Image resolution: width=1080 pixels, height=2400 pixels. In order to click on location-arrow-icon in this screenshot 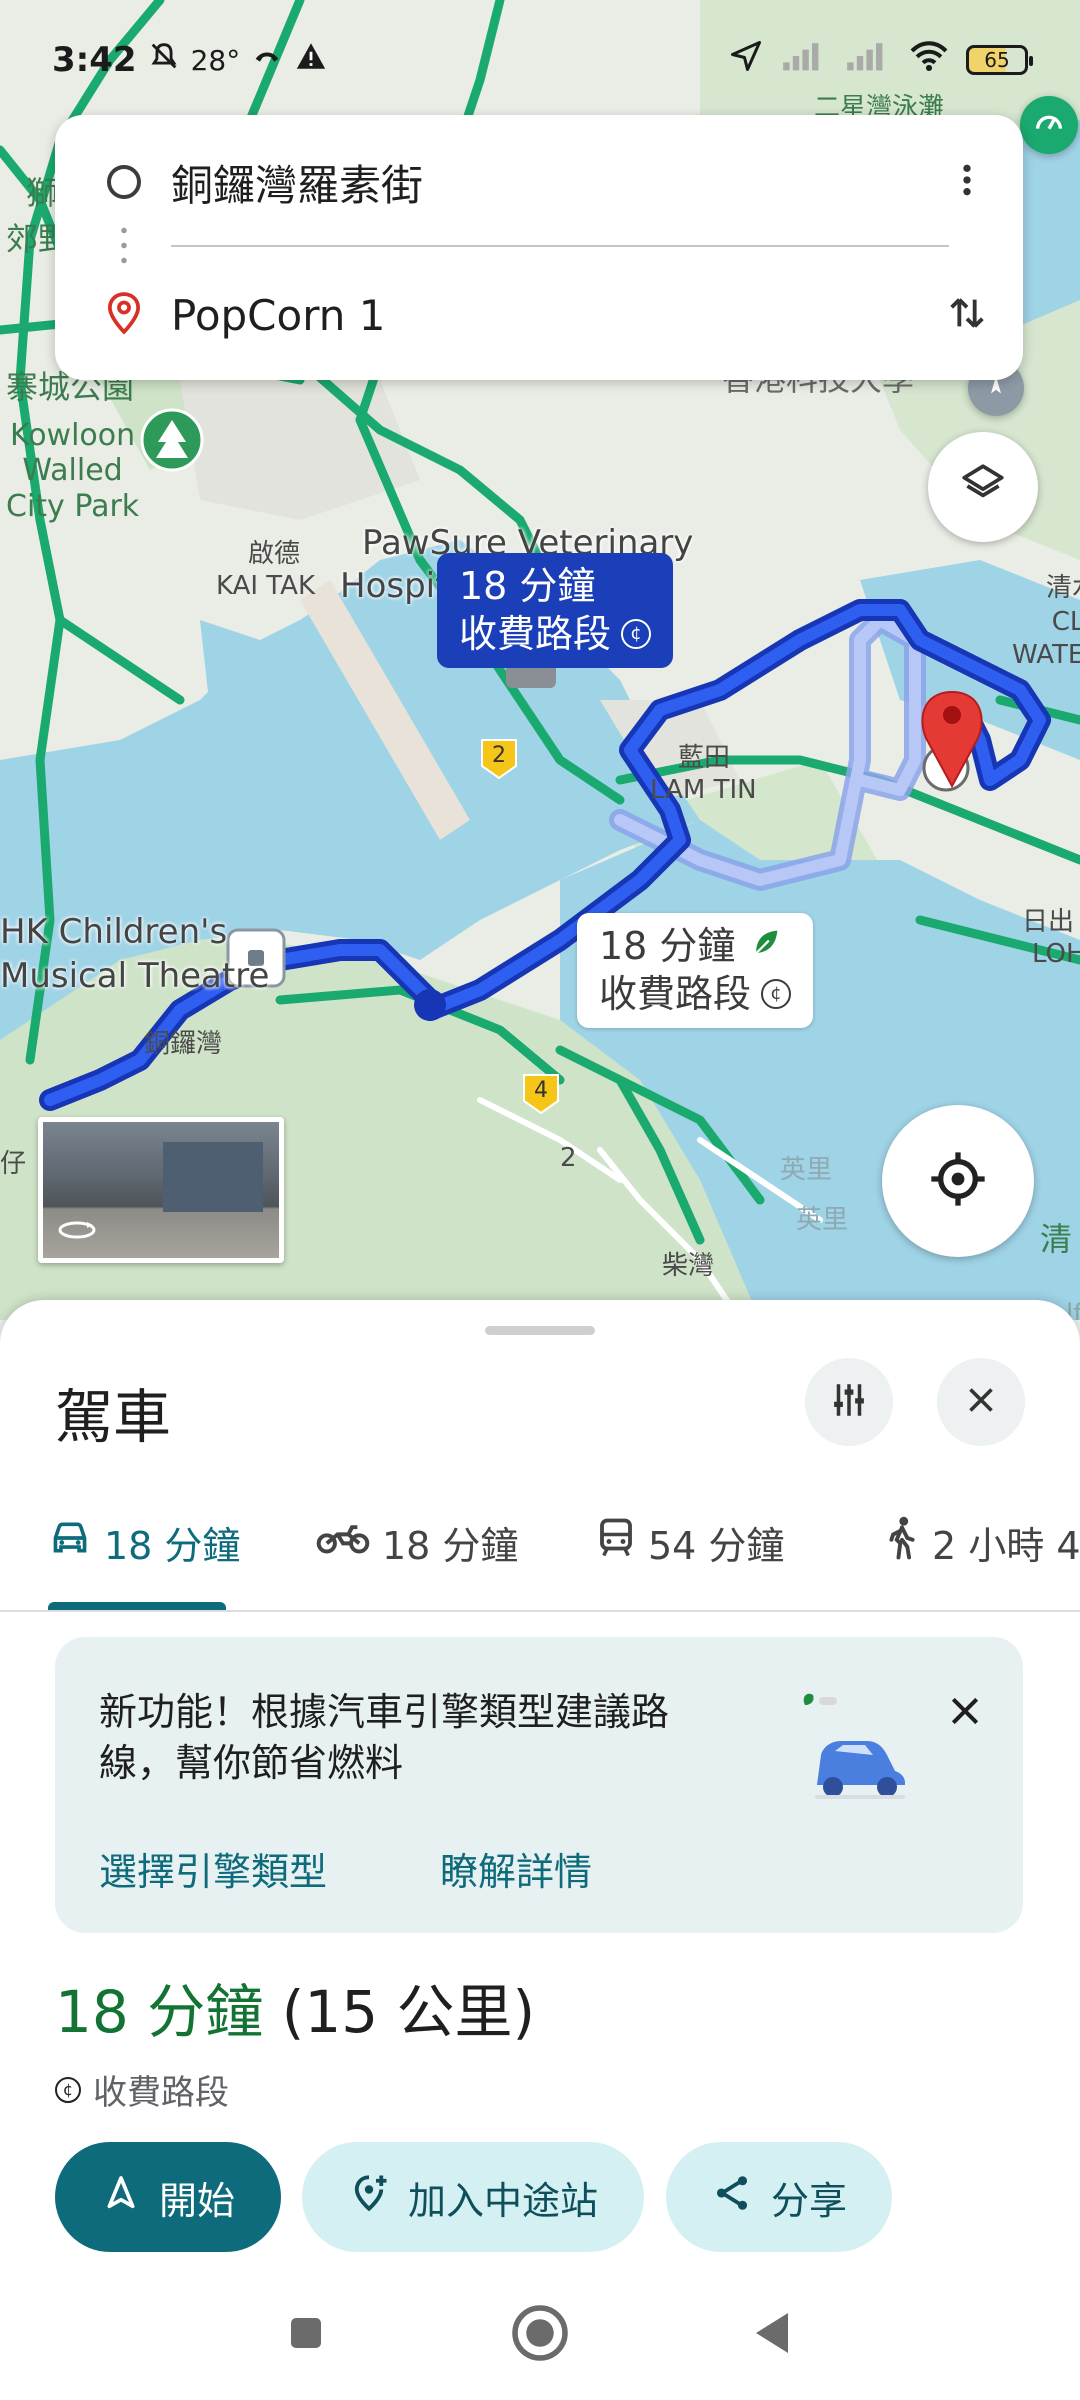, I will do `click(746, 60)`.